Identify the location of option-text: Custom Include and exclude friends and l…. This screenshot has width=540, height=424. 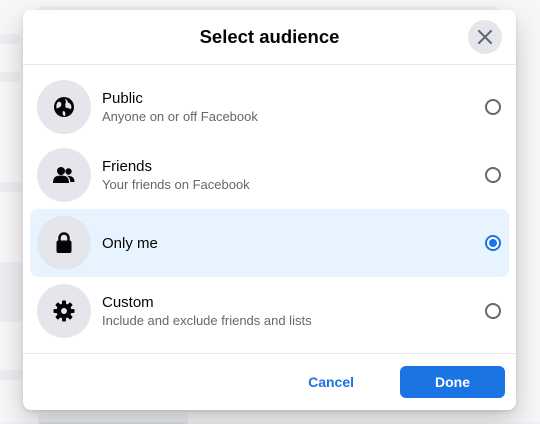
(207, 311).